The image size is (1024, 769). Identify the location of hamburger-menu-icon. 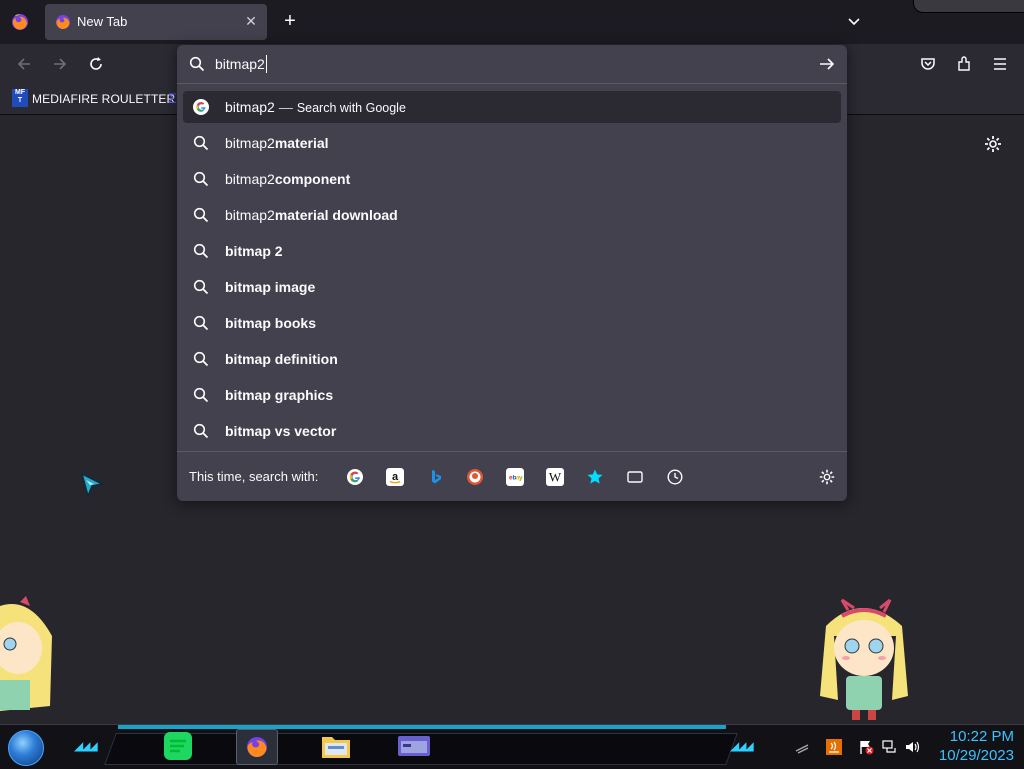
(1000, 64).